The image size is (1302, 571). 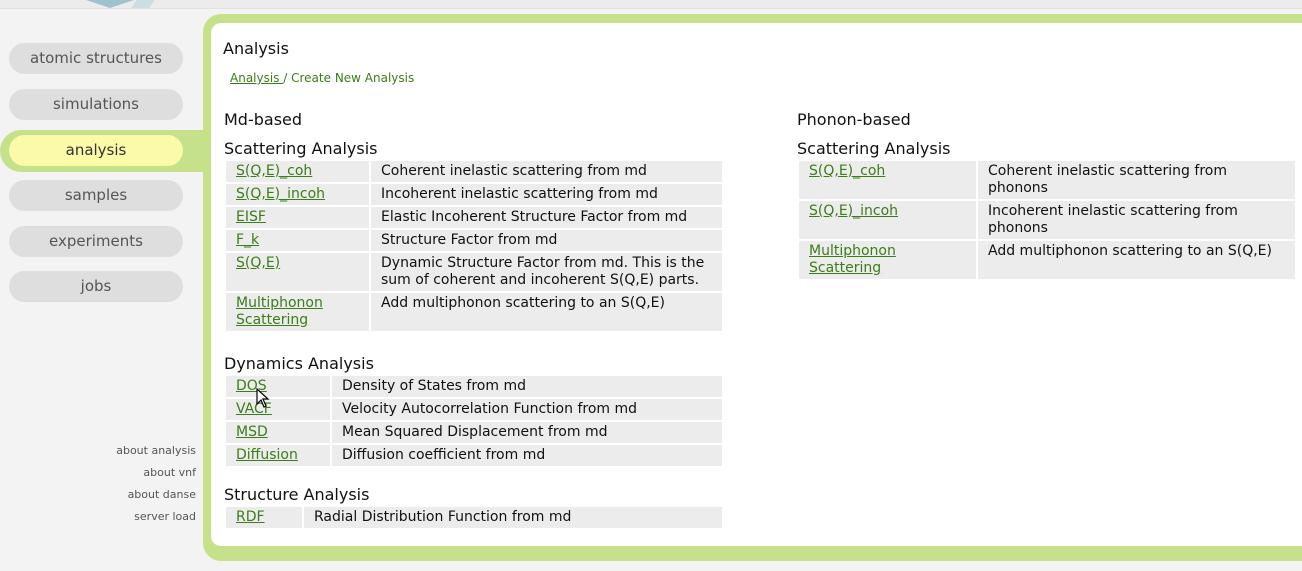 What do you see at coordinates (297, 494) in the screenshot?
I see `md-structure-heading: Structure Analysis` at bounding box center [297, 494].